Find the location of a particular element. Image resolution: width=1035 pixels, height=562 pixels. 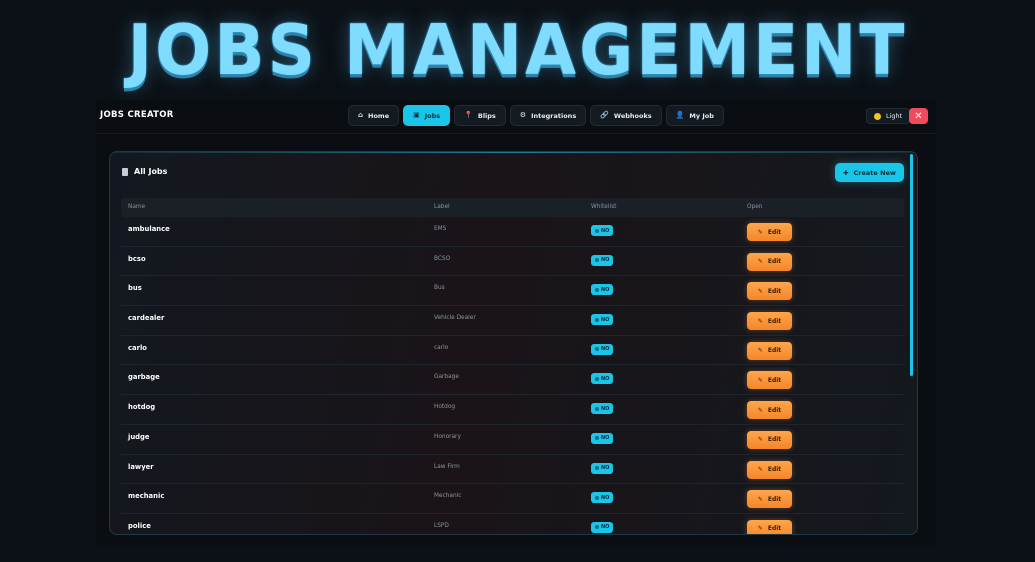

column-header-whitelist: Whitelist is located at coordinates (604, 207).